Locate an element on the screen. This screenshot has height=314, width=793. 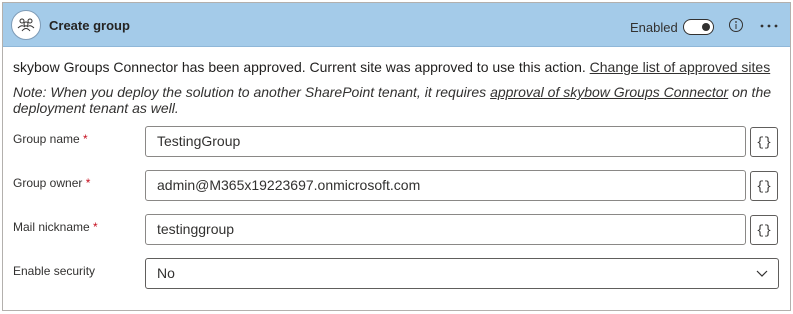
info-icon is located at coordinates (736, 25).